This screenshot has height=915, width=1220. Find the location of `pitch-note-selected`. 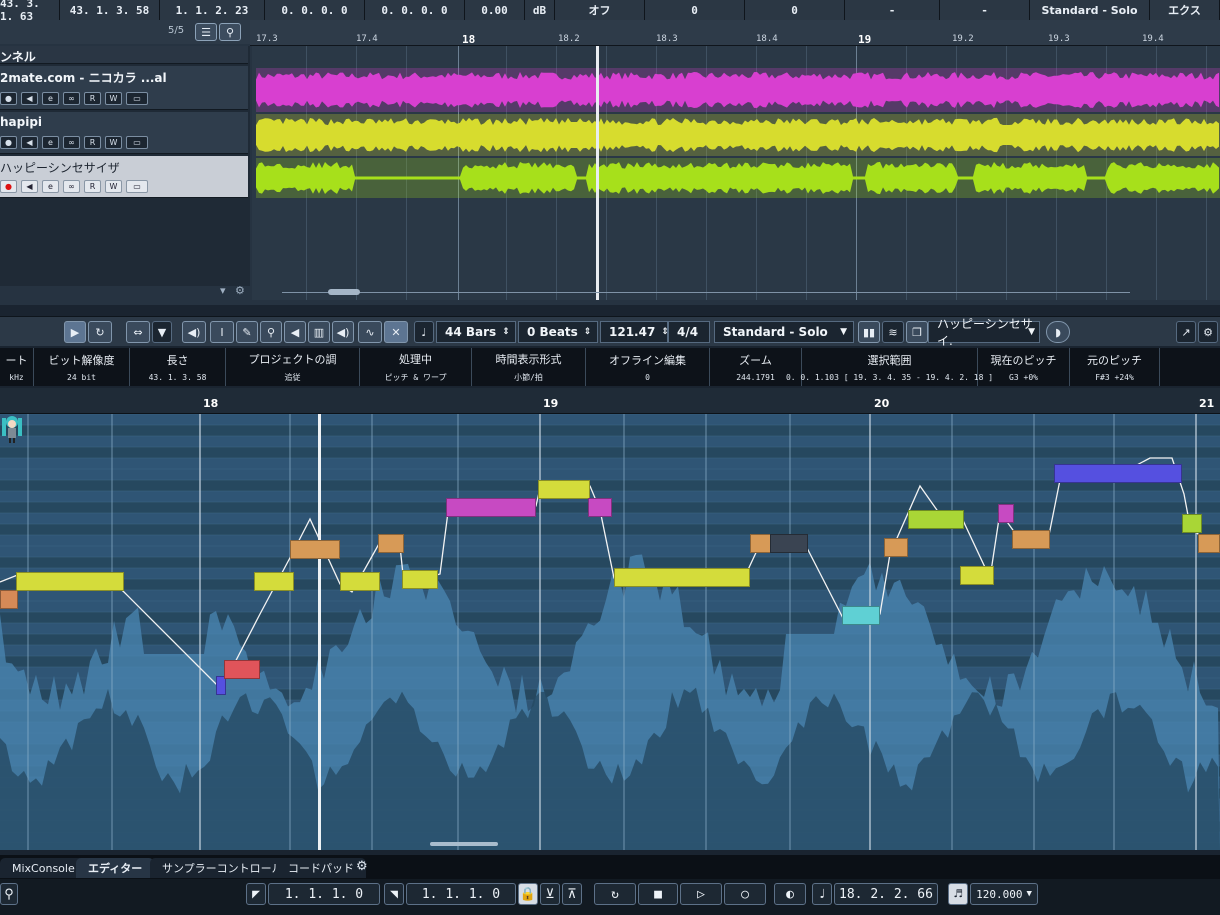

pitch-note-selected is located at coordinates (789, 543).